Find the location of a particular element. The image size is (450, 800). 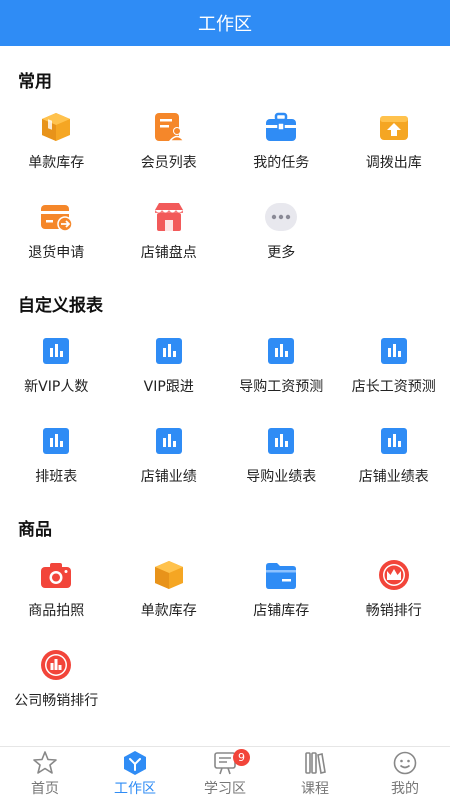

camera-icon is located at coordinates (56, 575).